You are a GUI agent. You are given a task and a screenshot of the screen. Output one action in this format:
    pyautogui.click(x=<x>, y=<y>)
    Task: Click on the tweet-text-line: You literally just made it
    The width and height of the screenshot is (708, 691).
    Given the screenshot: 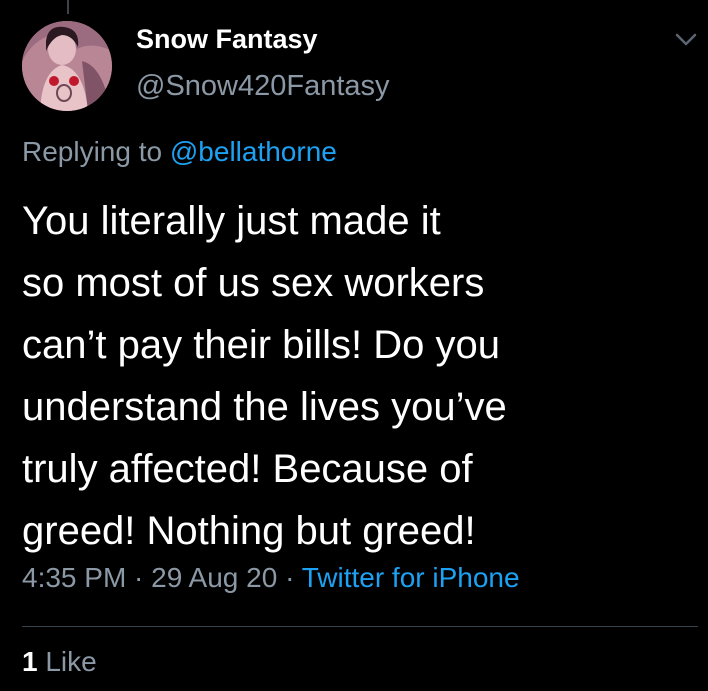 What is the action you would take?
    pyautogui.click(x=231, y=221)
    